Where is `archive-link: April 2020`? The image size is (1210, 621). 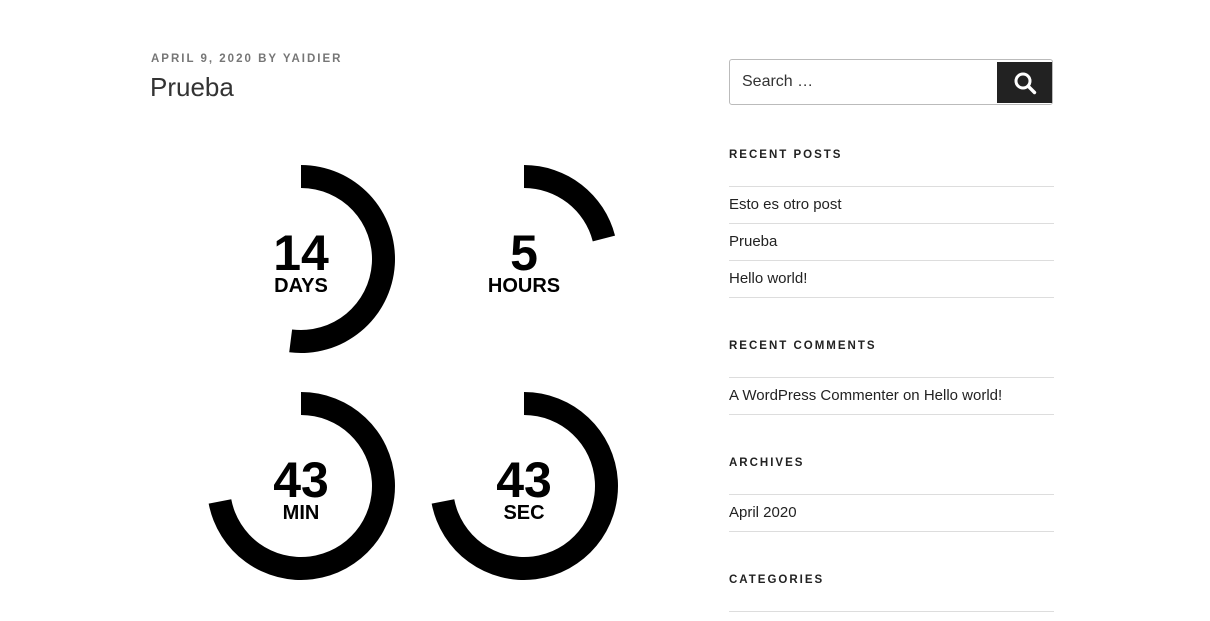
archive-link: April 2020 is located at coordinates (763, 512).